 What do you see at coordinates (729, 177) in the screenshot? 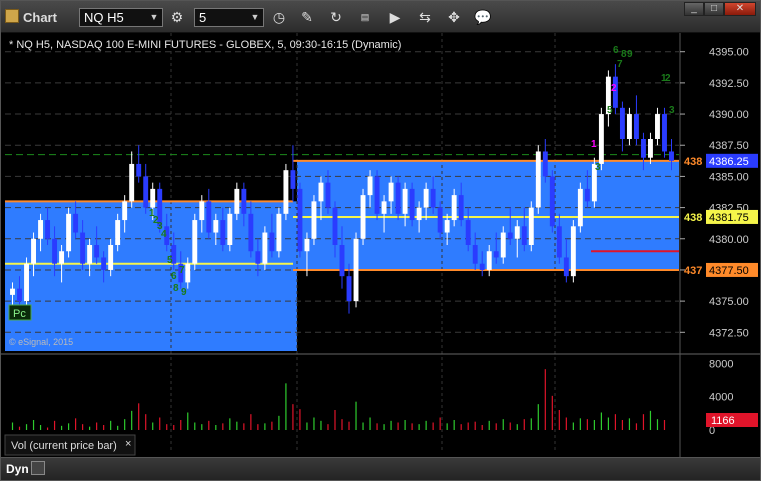
I see `price-tick-label: 4385.00` at bounding box center [729, 177].